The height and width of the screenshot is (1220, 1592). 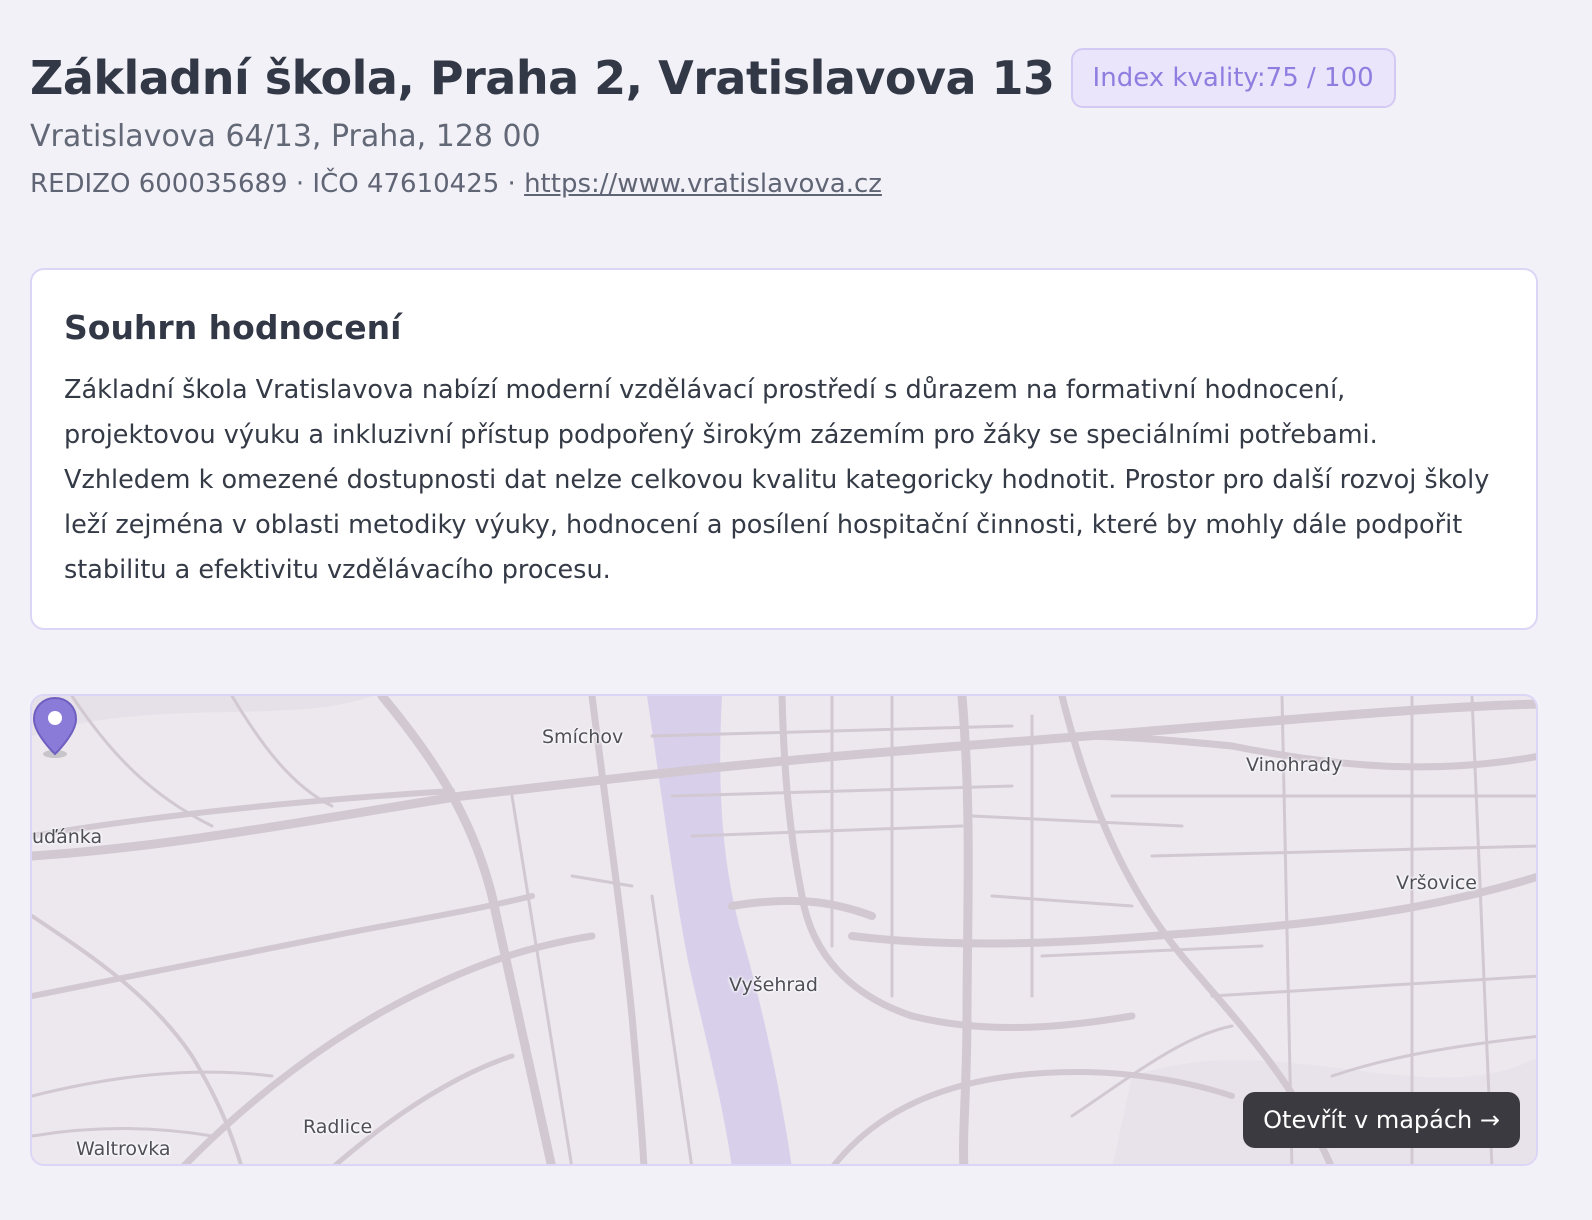 What do you see at coordinates (1233, 78) in the screenshot?
I see `quality-index-badge: Index kvality:75 / 100` at bounding box center [1233, 78].